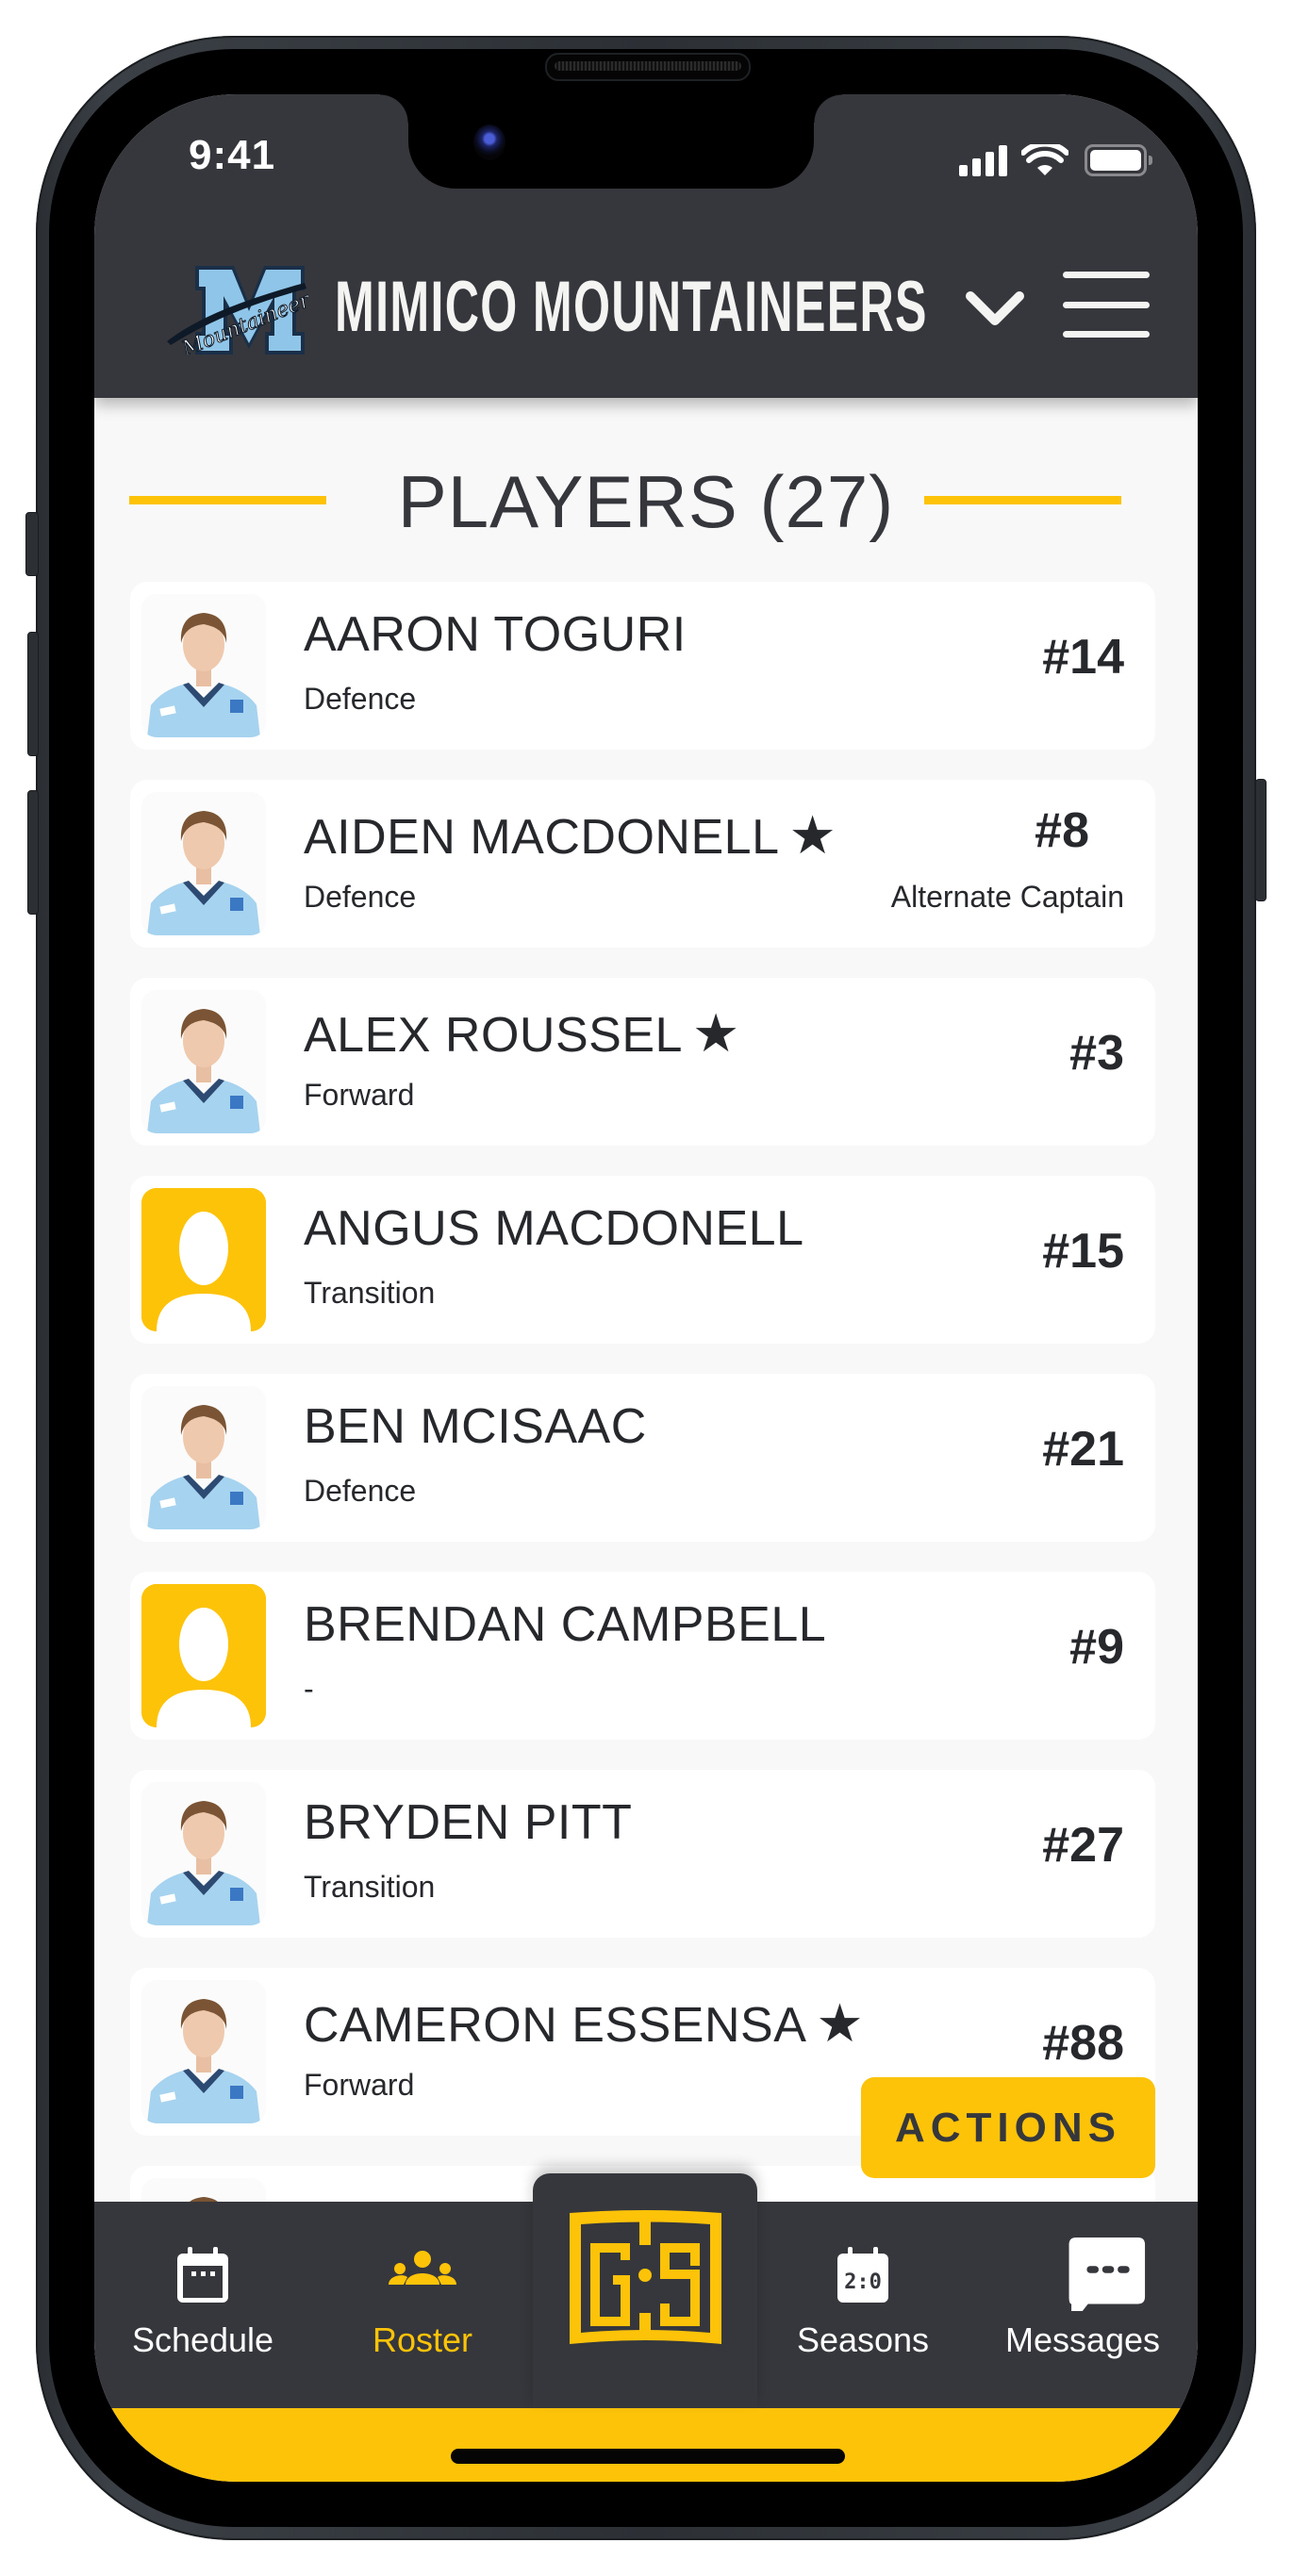  I want to click on team-logo: Mountaineers, so click(235, 310).